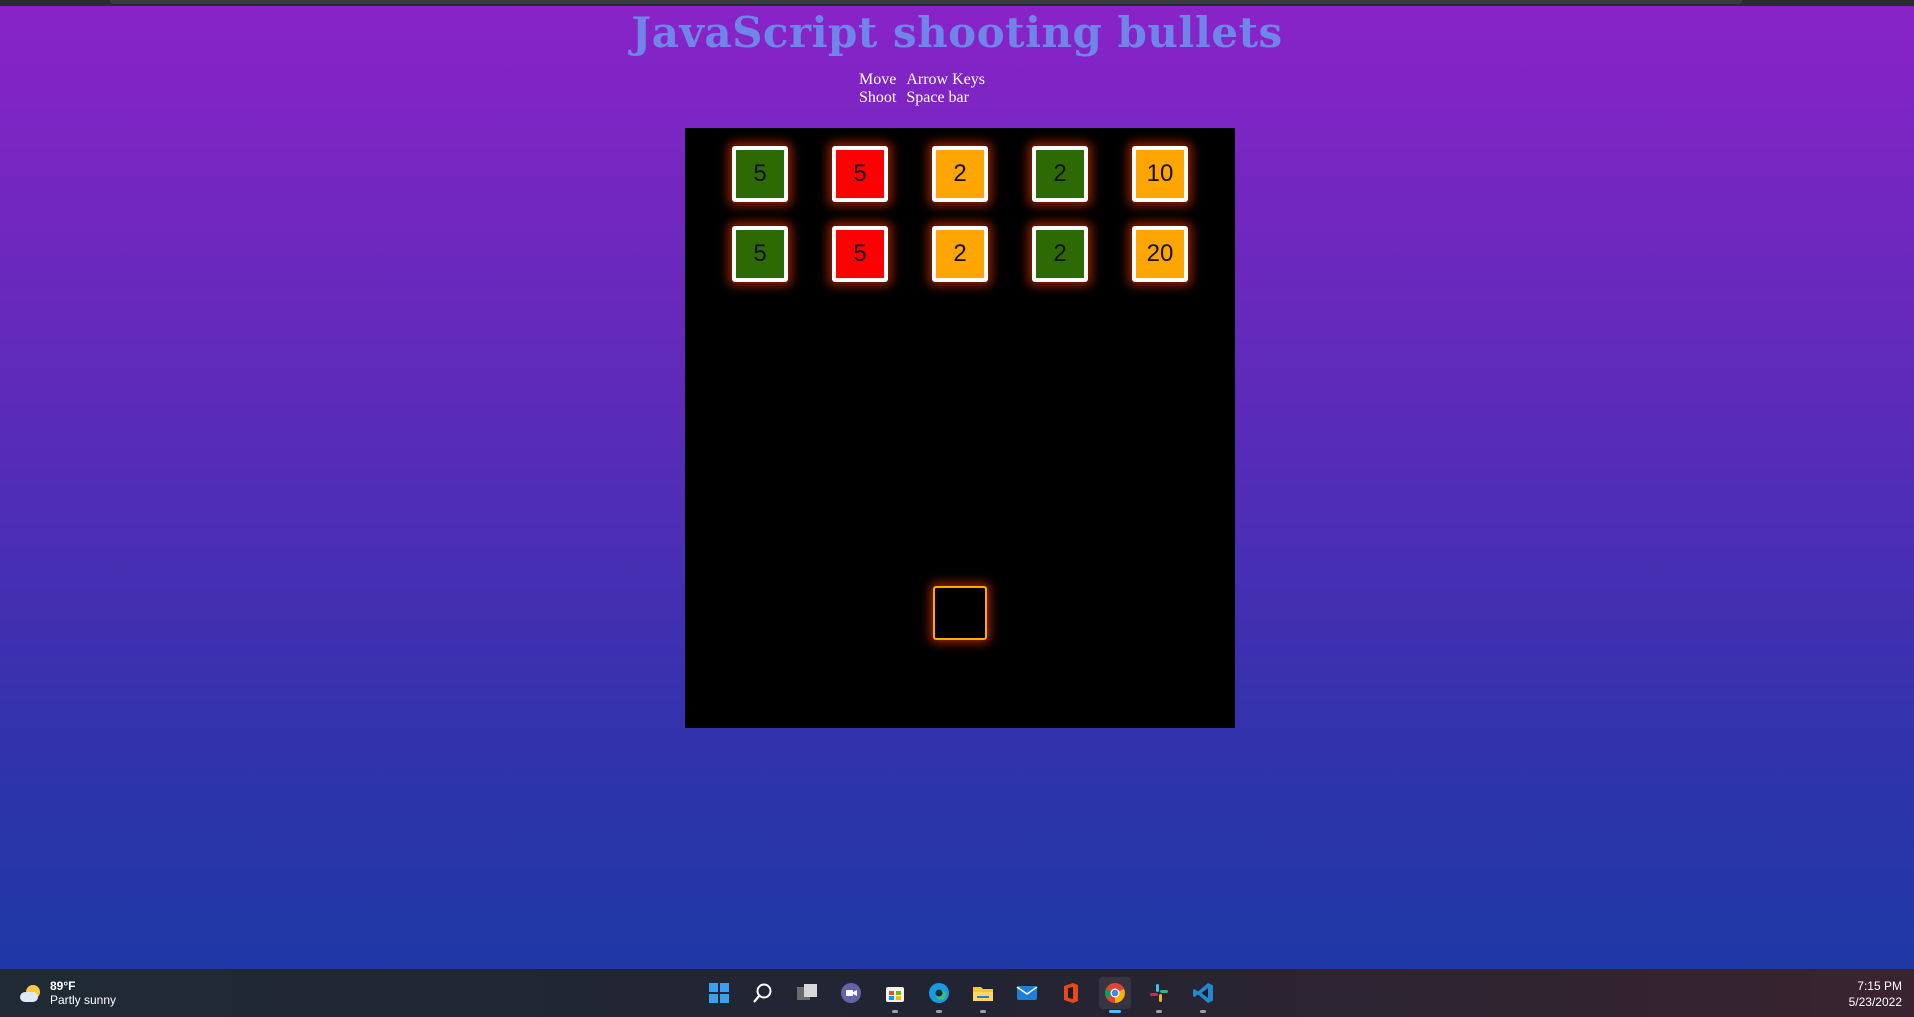 Image resolution: width=1914 pixels, height=1017 pixels. Describe the element at coordinates (926, 2) in the screenshot. I see `browser-top-strip` at that location.